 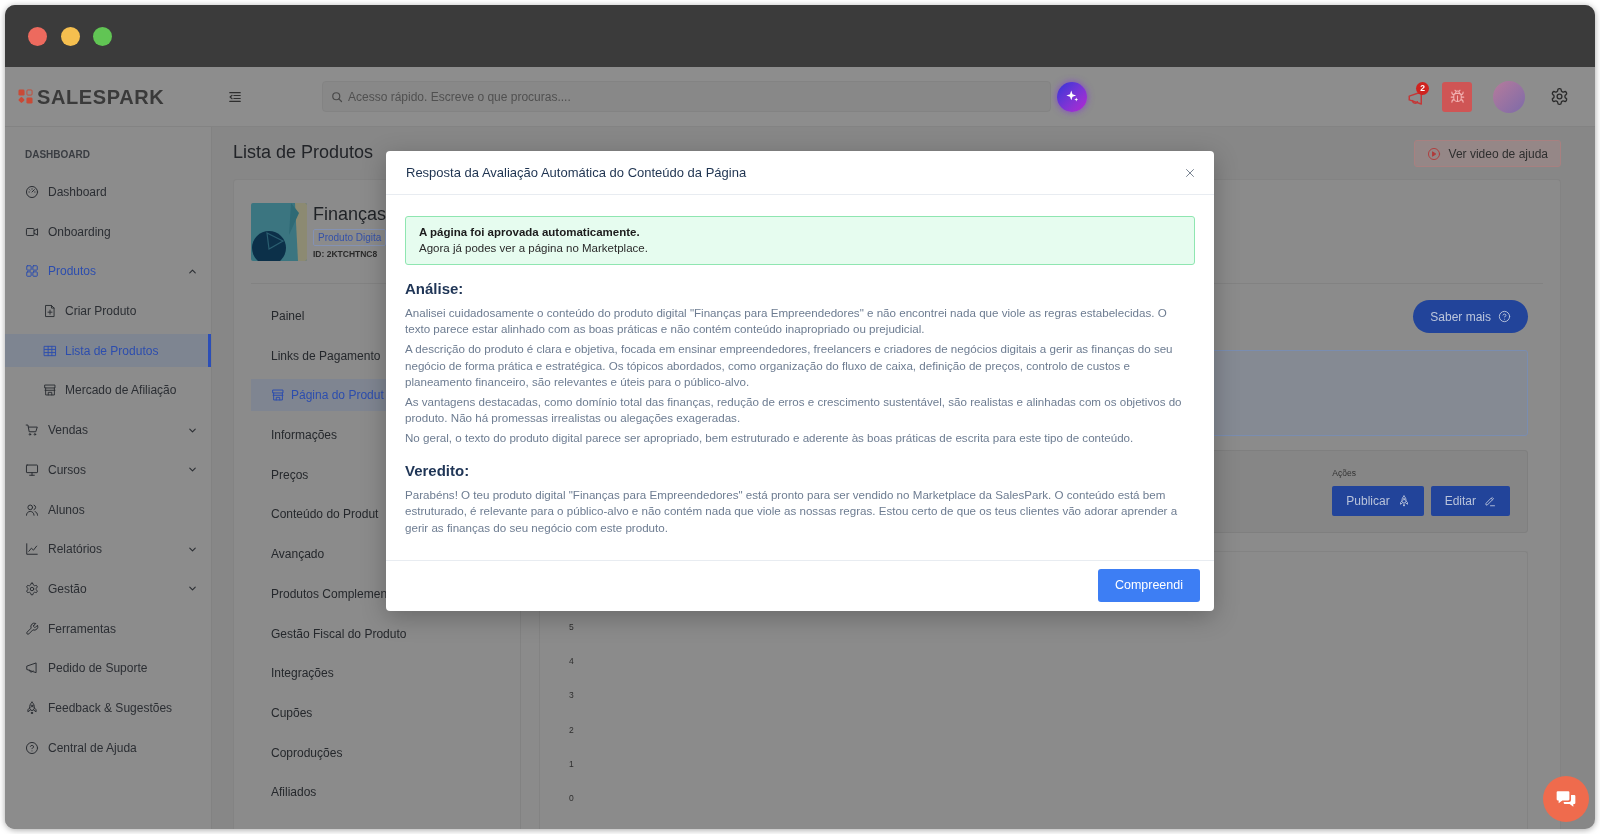 I want to click on body-paragraph: No geral, o texto do produto digital parece ser apropriado, bem estruturado e aderente às boas práticas de escrita para este tipo de conteúdo., so click(x=770, y=438).